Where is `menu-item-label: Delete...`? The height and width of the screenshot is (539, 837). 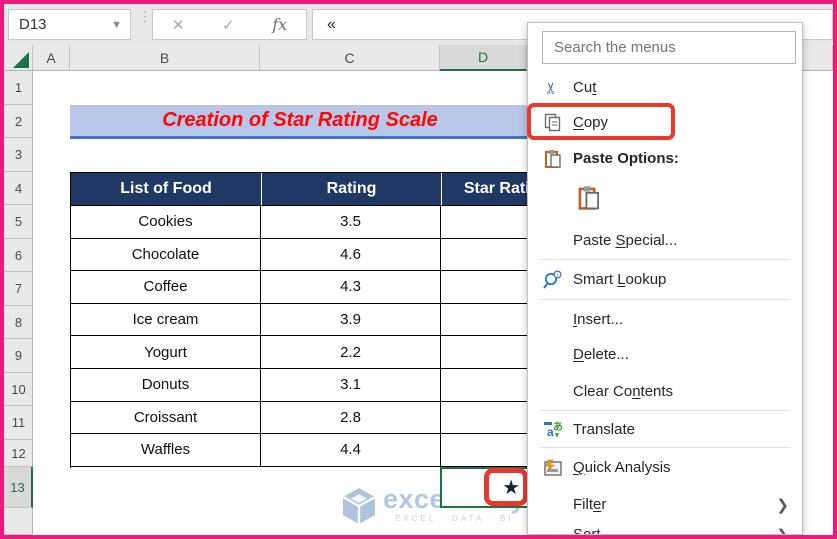
menu-item-label: Delete... is located at coordinates (601, 354).